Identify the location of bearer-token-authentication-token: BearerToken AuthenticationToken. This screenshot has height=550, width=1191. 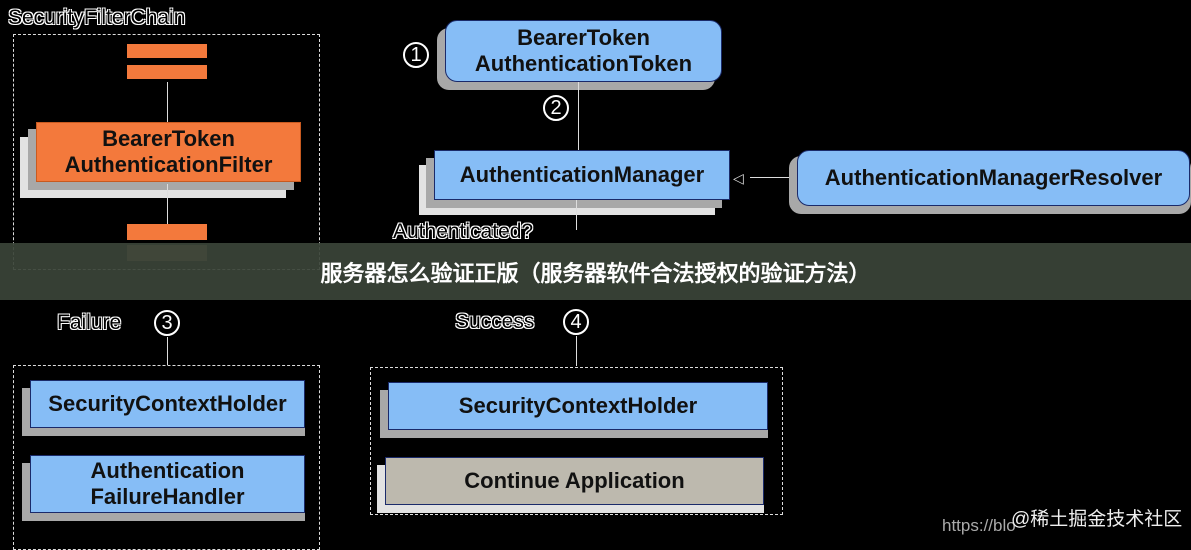
(583, 51).